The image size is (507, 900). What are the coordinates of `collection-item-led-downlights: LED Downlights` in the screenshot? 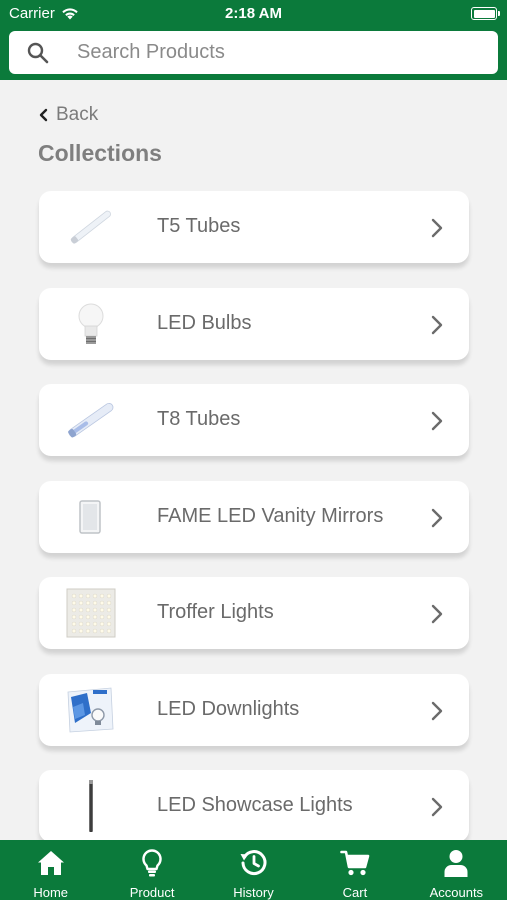 It's located at (254, 709).